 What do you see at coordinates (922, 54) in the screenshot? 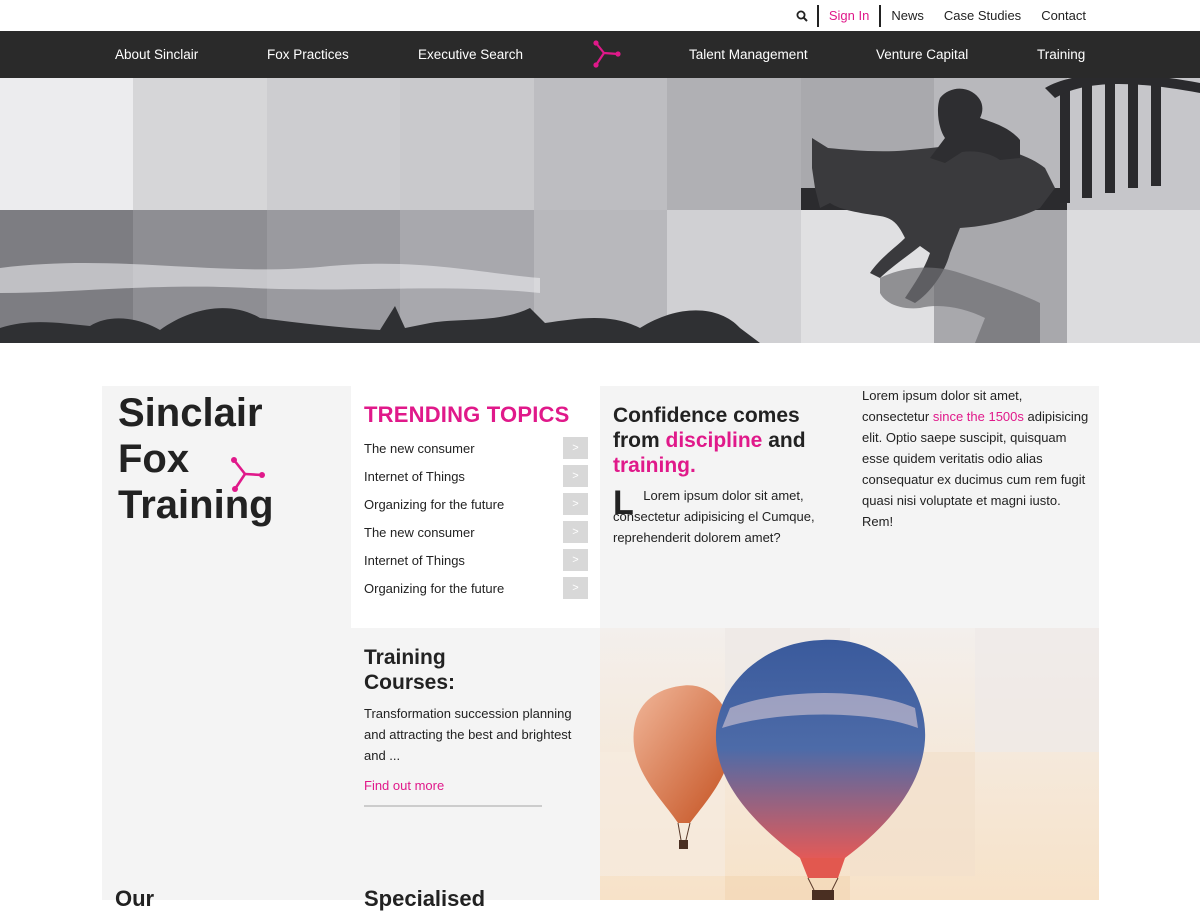
I see `nav-item-venture-capital: Venture Capital` at bounding box center [922, 54].